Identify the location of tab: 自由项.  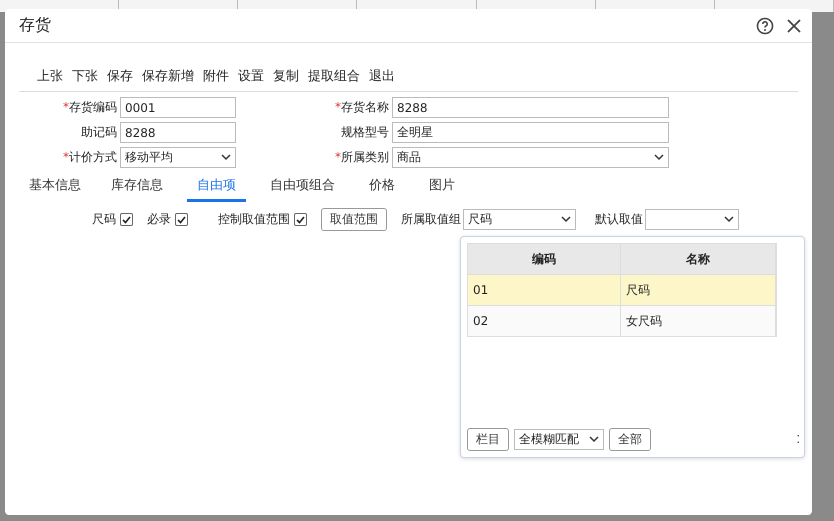
(216, 187).